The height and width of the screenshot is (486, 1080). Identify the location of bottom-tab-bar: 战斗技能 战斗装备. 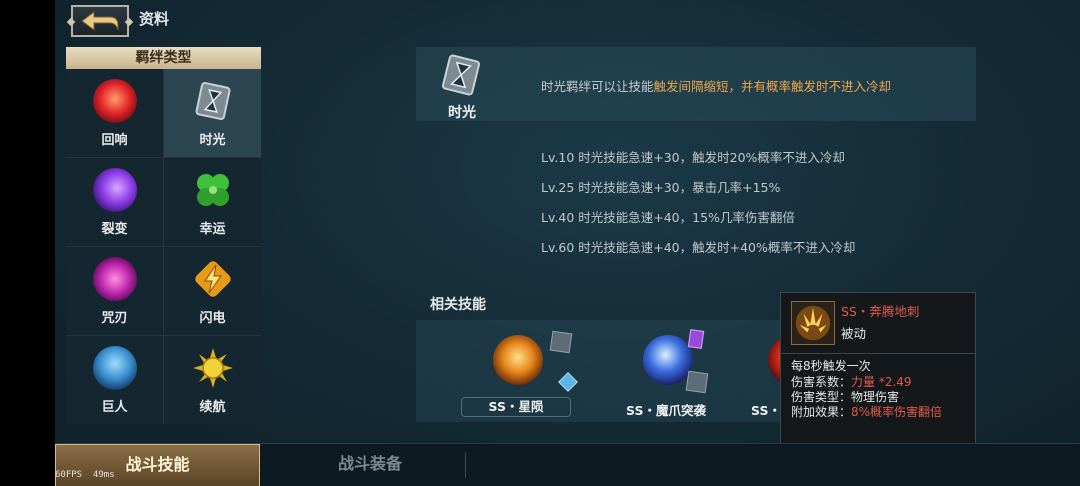
(567, 464).